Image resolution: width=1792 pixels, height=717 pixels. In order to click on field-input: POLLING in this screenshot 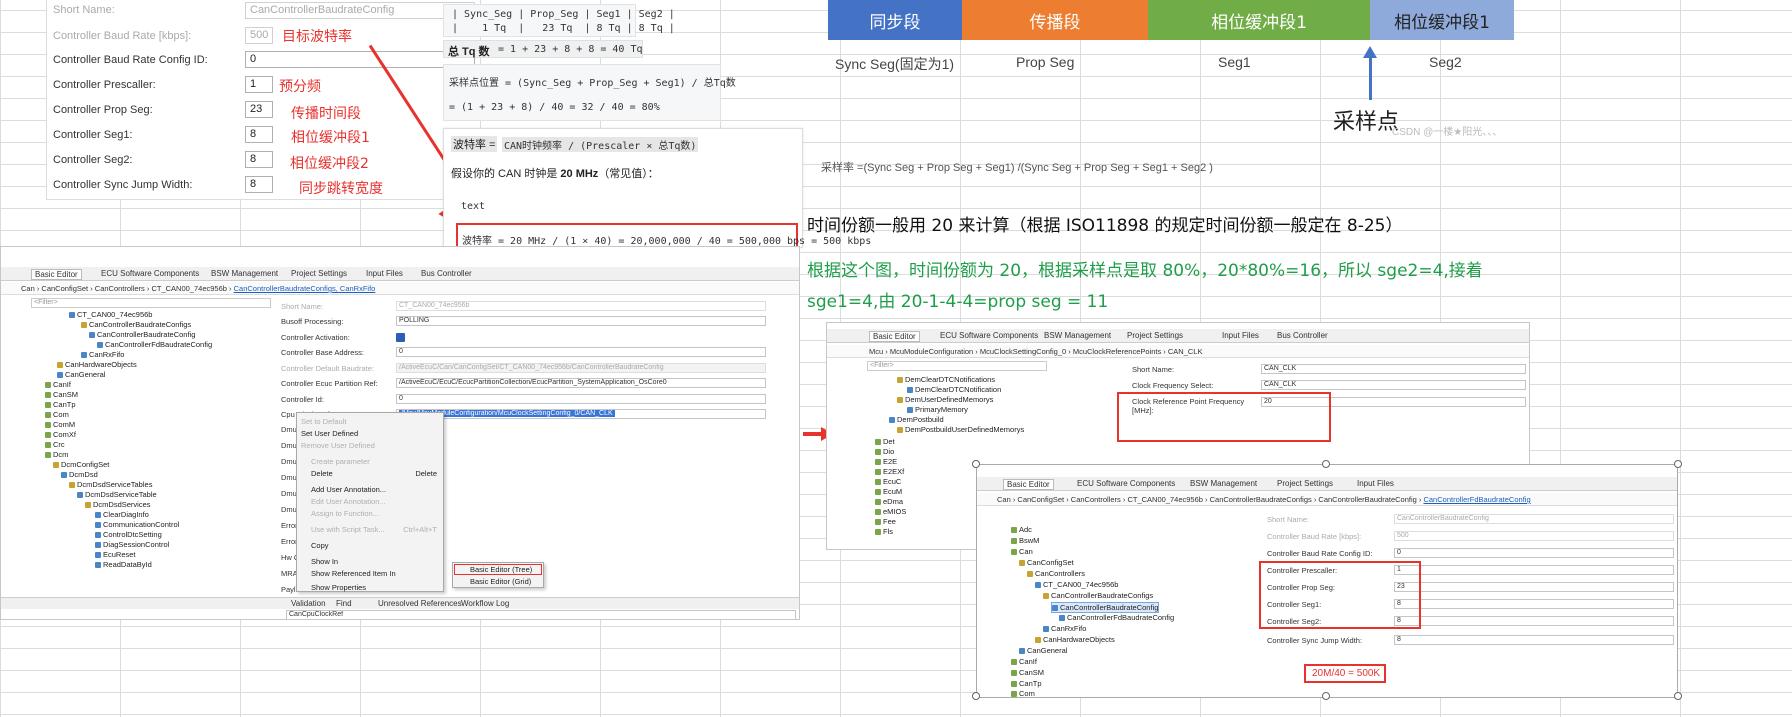, I will do `click(581, 321)`.